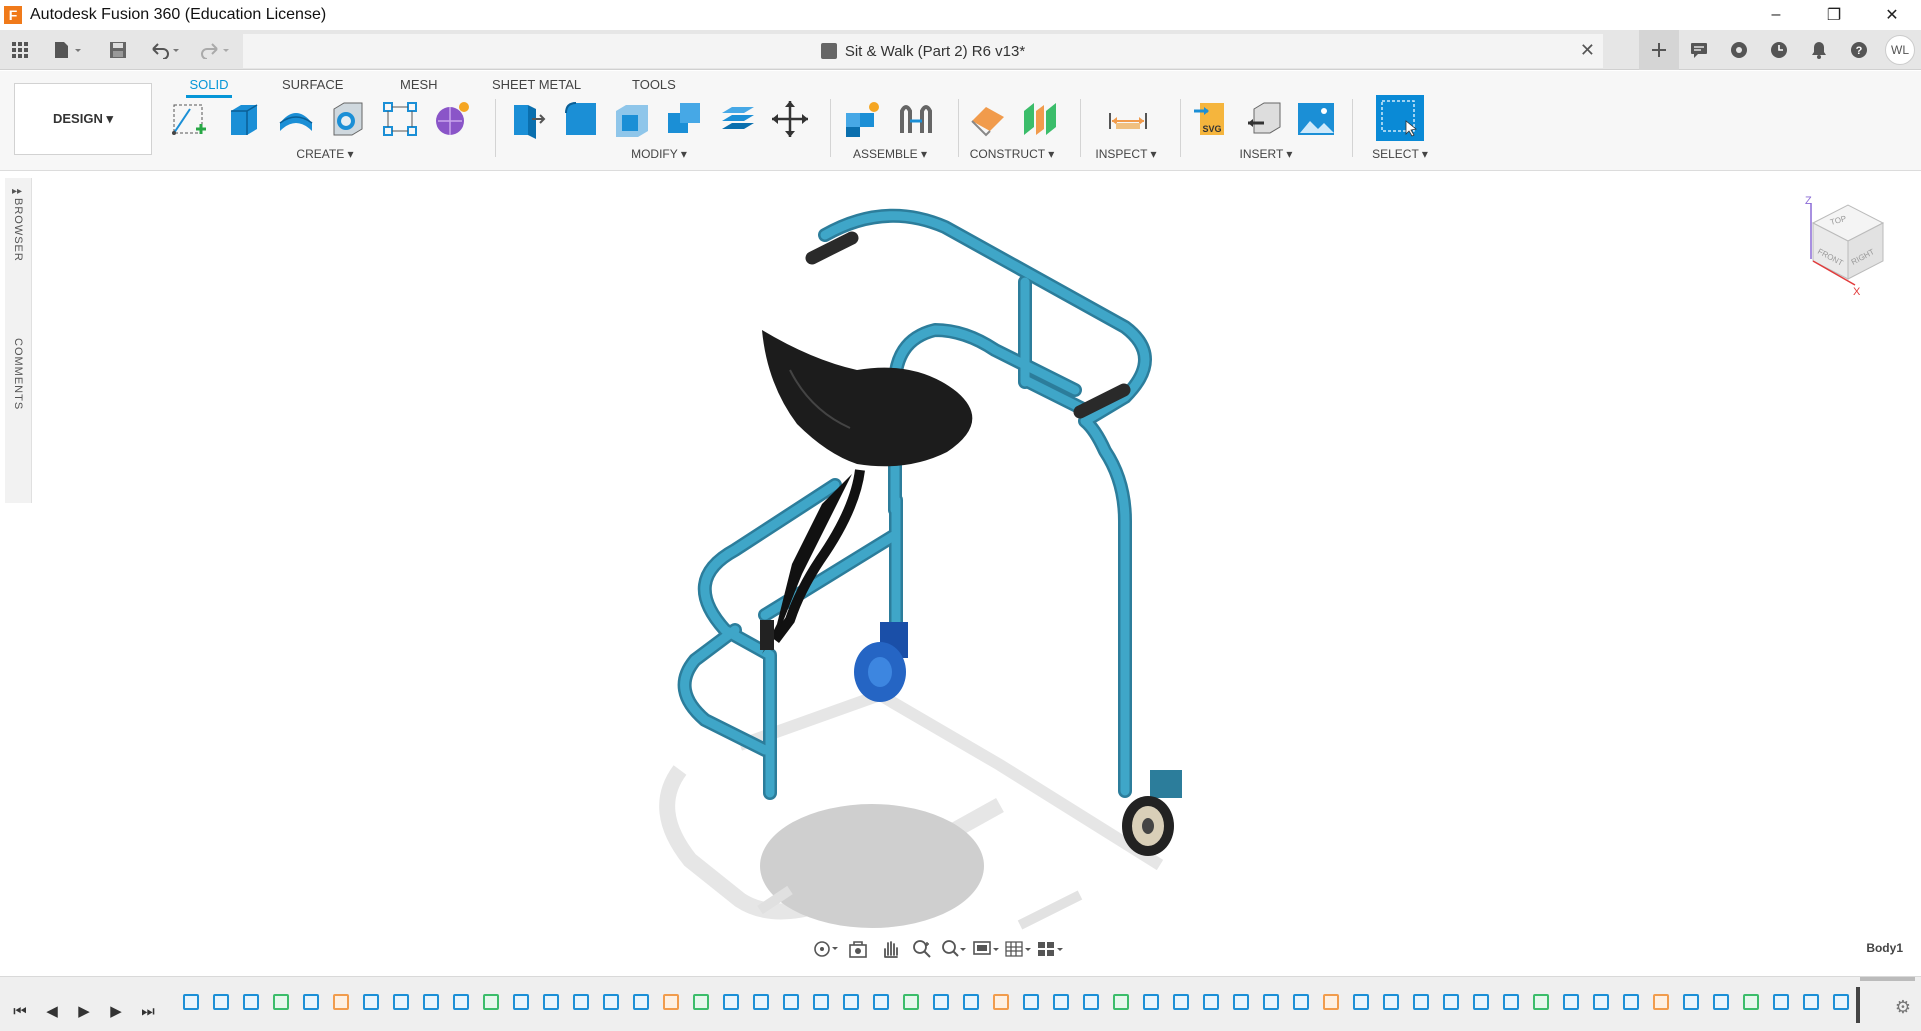 This screenshot has height=1031, width=1921. What do you see at coordinates (1012, 154) in the screenshot?
I see `construct-menu: CONSTRUCT ▾` at bounding box center [1012, 154].